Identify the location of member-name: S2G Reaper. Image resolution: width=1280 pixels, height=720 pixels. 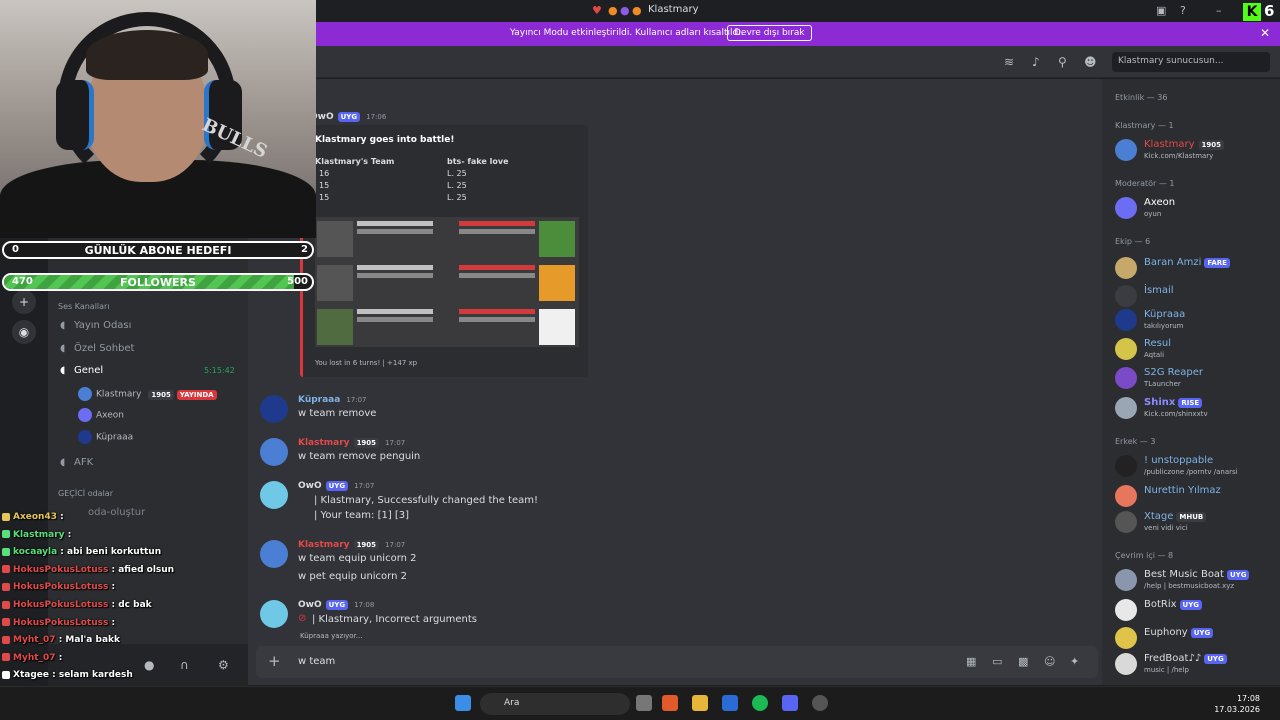
(1174, 372).